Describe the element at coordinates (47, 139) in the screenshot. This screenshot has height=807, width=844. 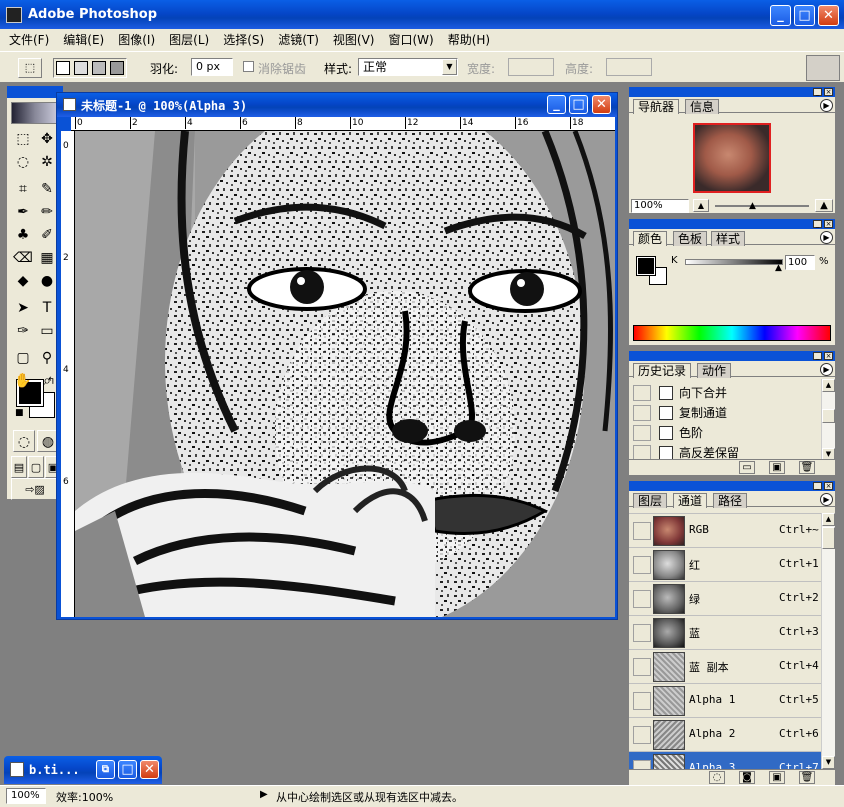
I see `move-icon: ✥` at that location.